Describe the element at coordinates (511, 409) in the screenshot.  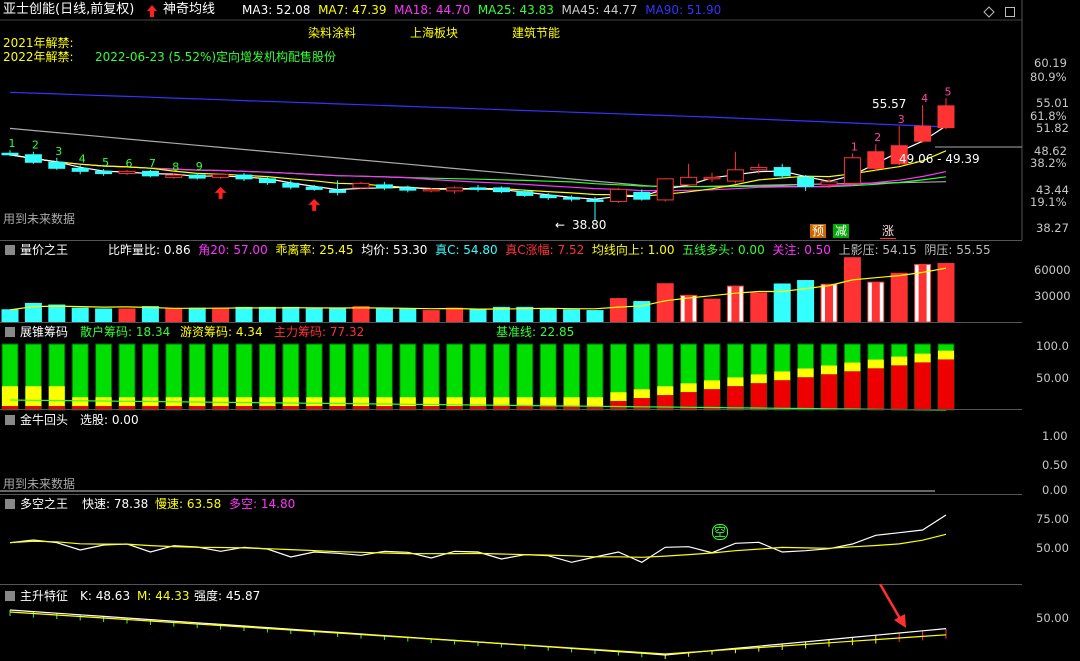
I see `panel-separator` at that location.